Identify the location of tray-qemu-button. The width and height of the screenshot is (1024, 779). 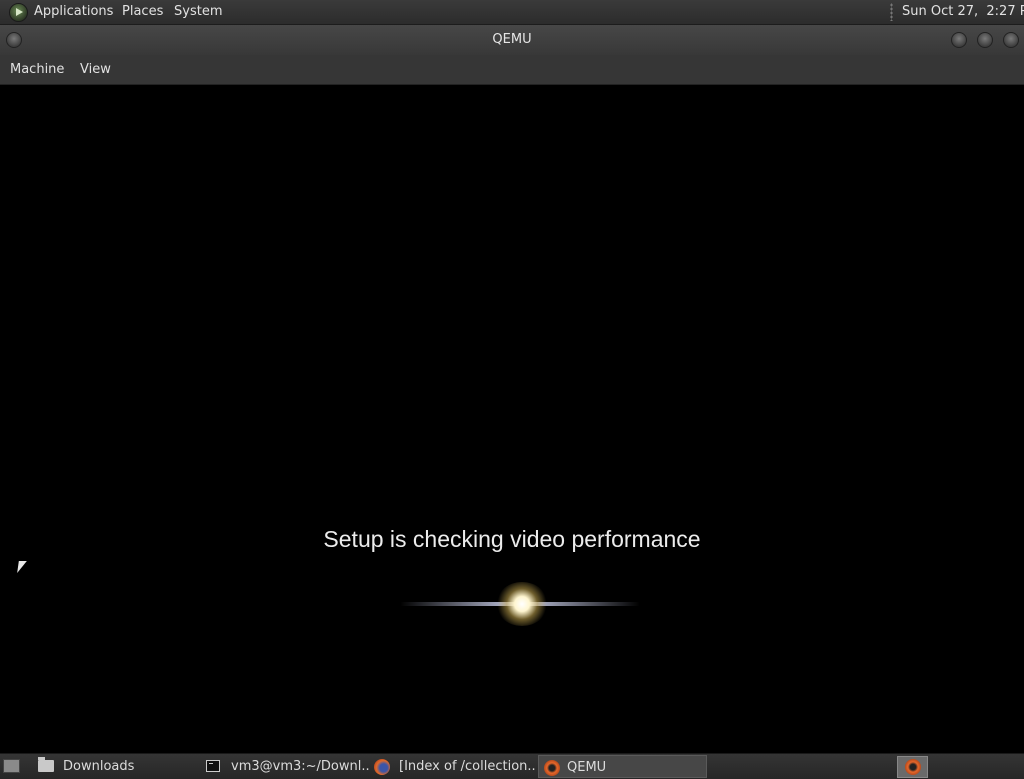
(912, 767).